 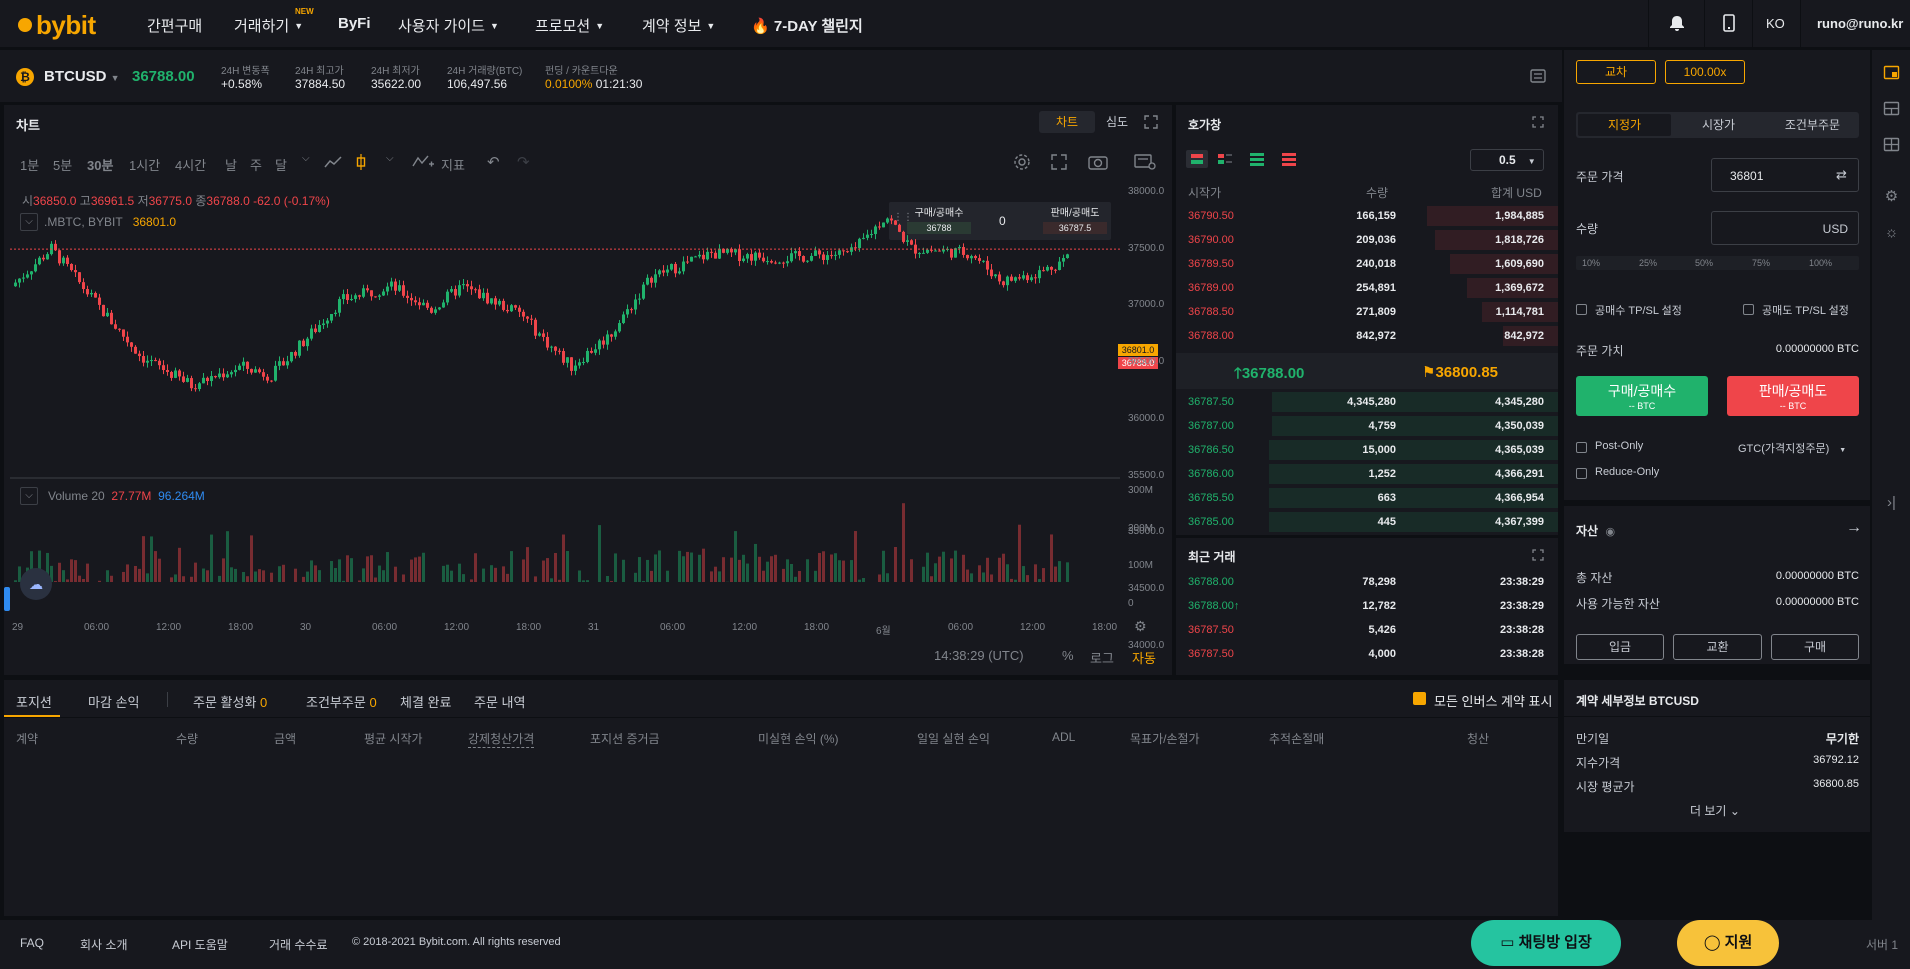 What do you see at coordinates (1117, 122) in the screenshot?
I see `tab-depth: 심도` at bounding box center [1117, 122].